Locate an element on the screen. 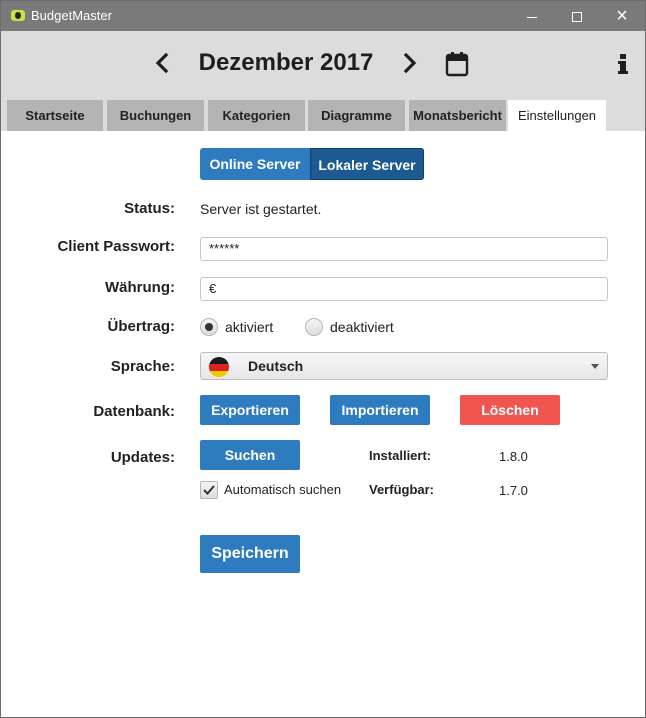  german-flag-icon is located at coordinates (219, 367).